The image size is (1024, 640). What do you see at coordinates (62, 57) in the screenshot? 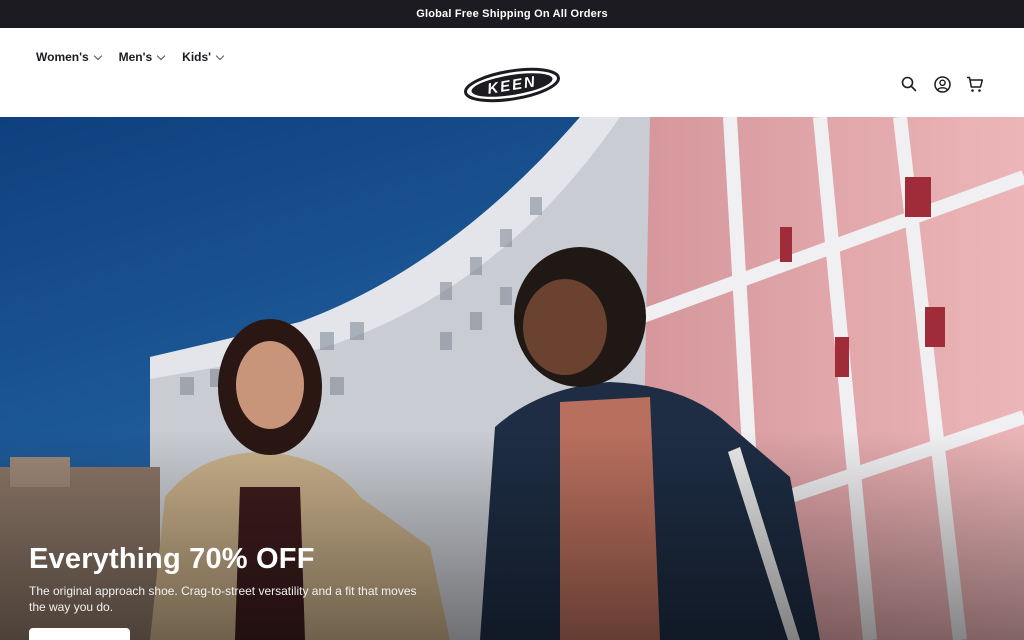
I see `nav-item-label: Women's` at bounding box center [62, 57].